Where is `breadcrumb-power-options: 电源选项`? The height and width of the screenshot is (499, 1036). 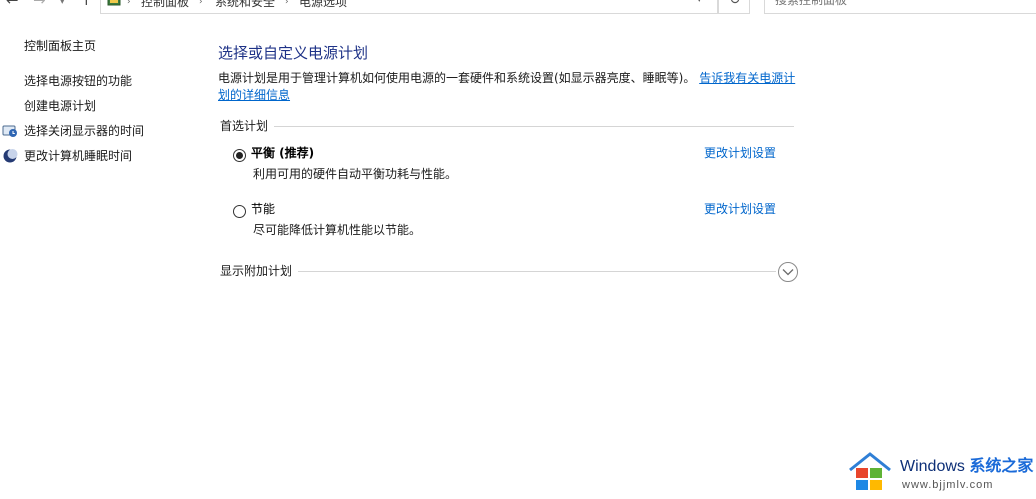
breadcrumb-power-options: 电源选项 is located at coordinates (323, 4).